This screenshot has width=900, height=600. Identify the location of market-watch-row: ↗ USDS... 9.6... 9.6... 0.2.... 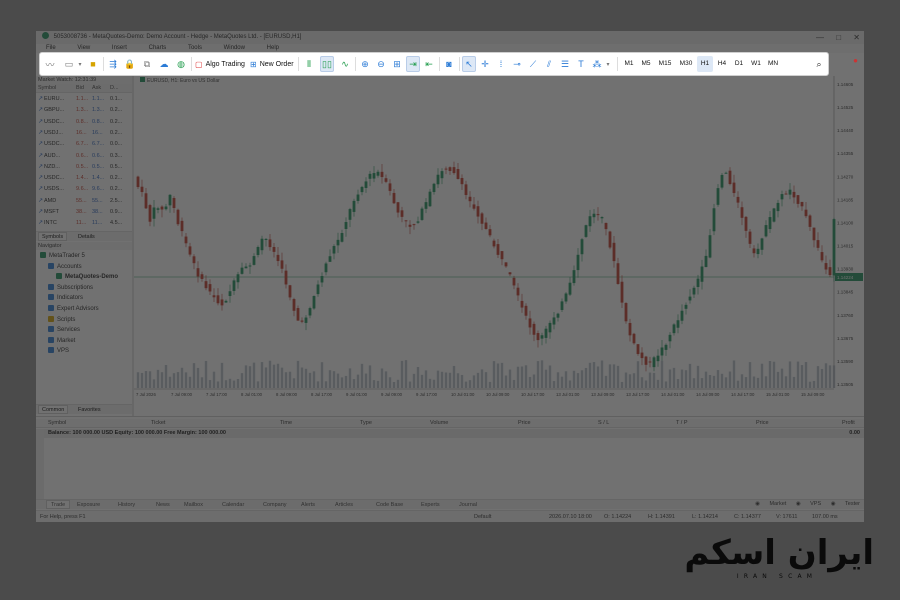
(84, 189).